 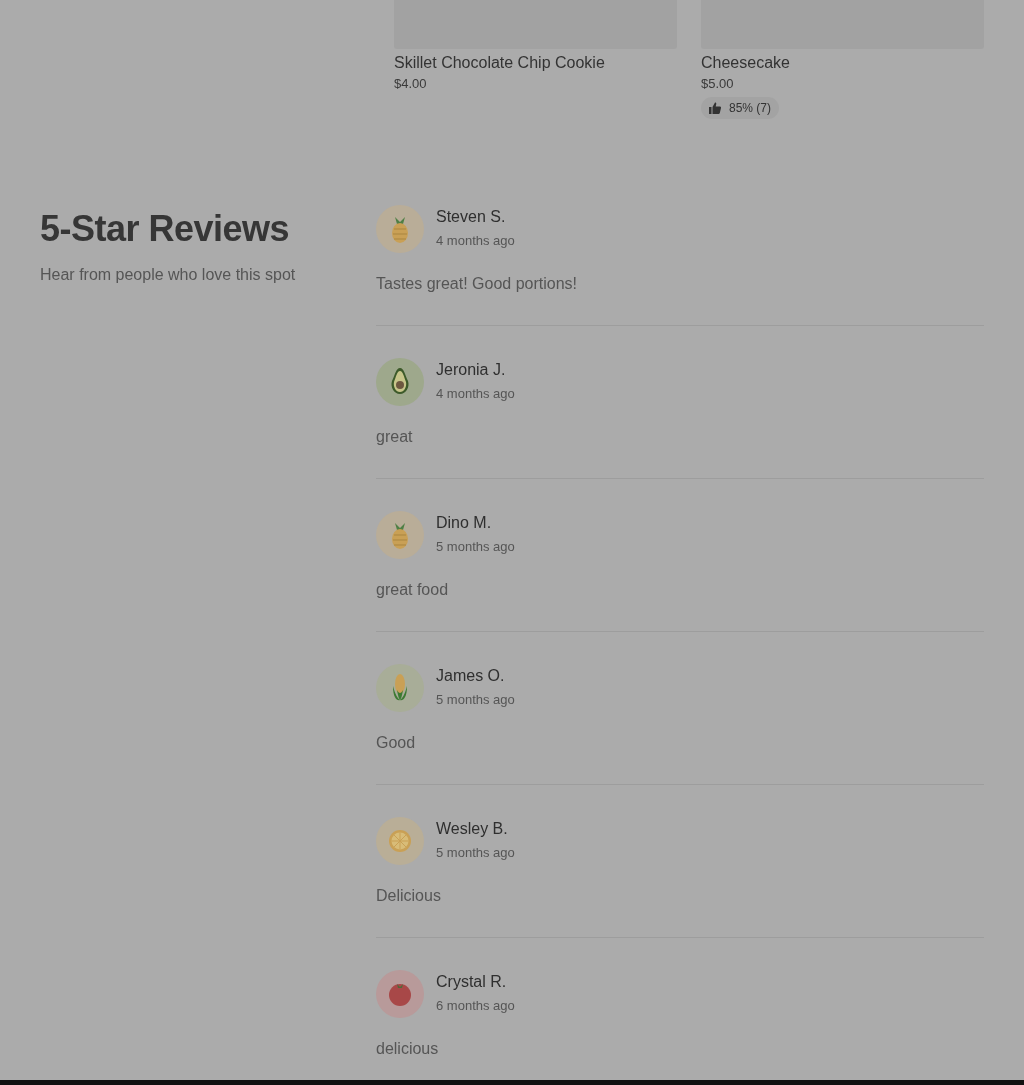 What do you see at coordinates (718, 83) in the screenshot?
I see `product-price: $5.00` at bounding box center [718, 83].